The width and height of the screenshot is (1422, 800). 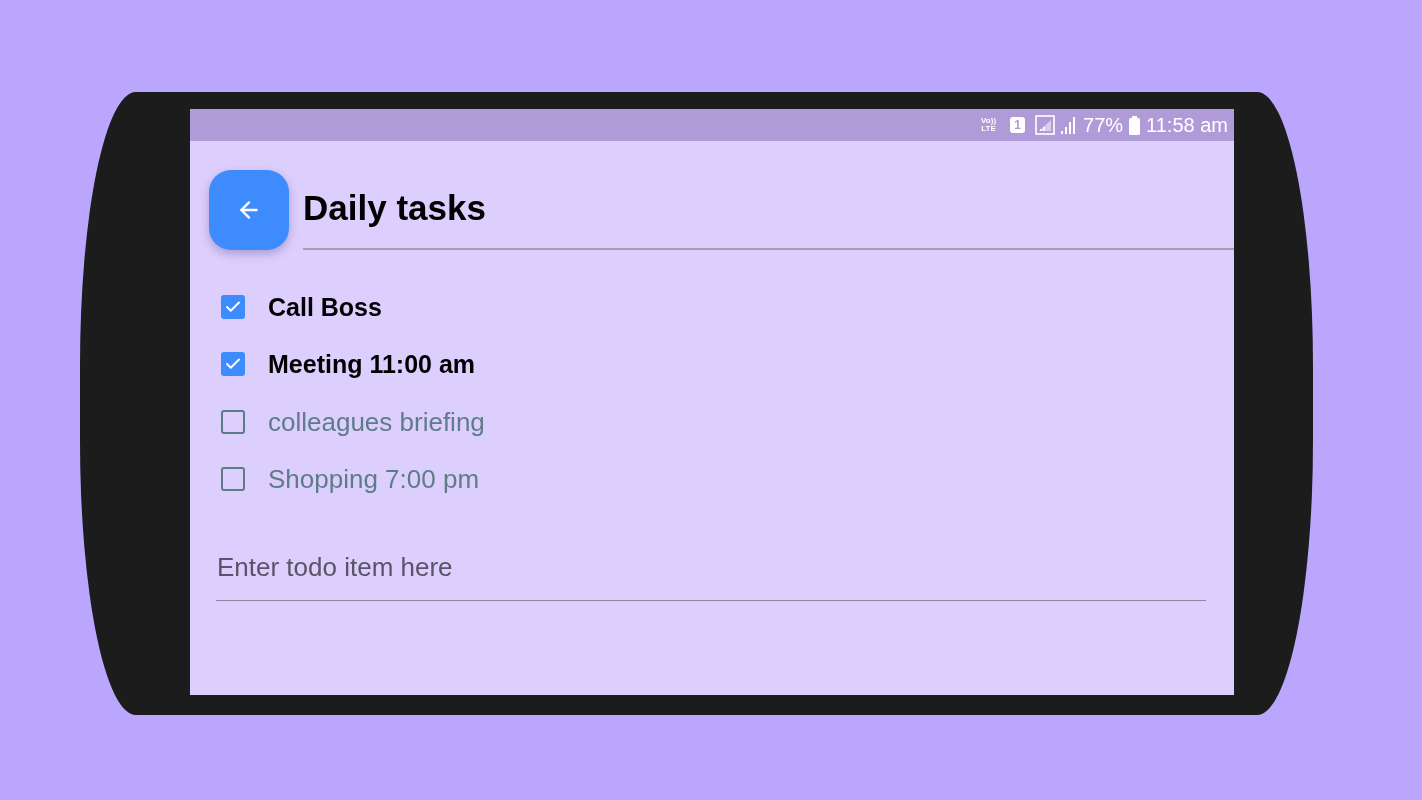 I want to click on sim-badge: 1, so click(x=1018, y=125).